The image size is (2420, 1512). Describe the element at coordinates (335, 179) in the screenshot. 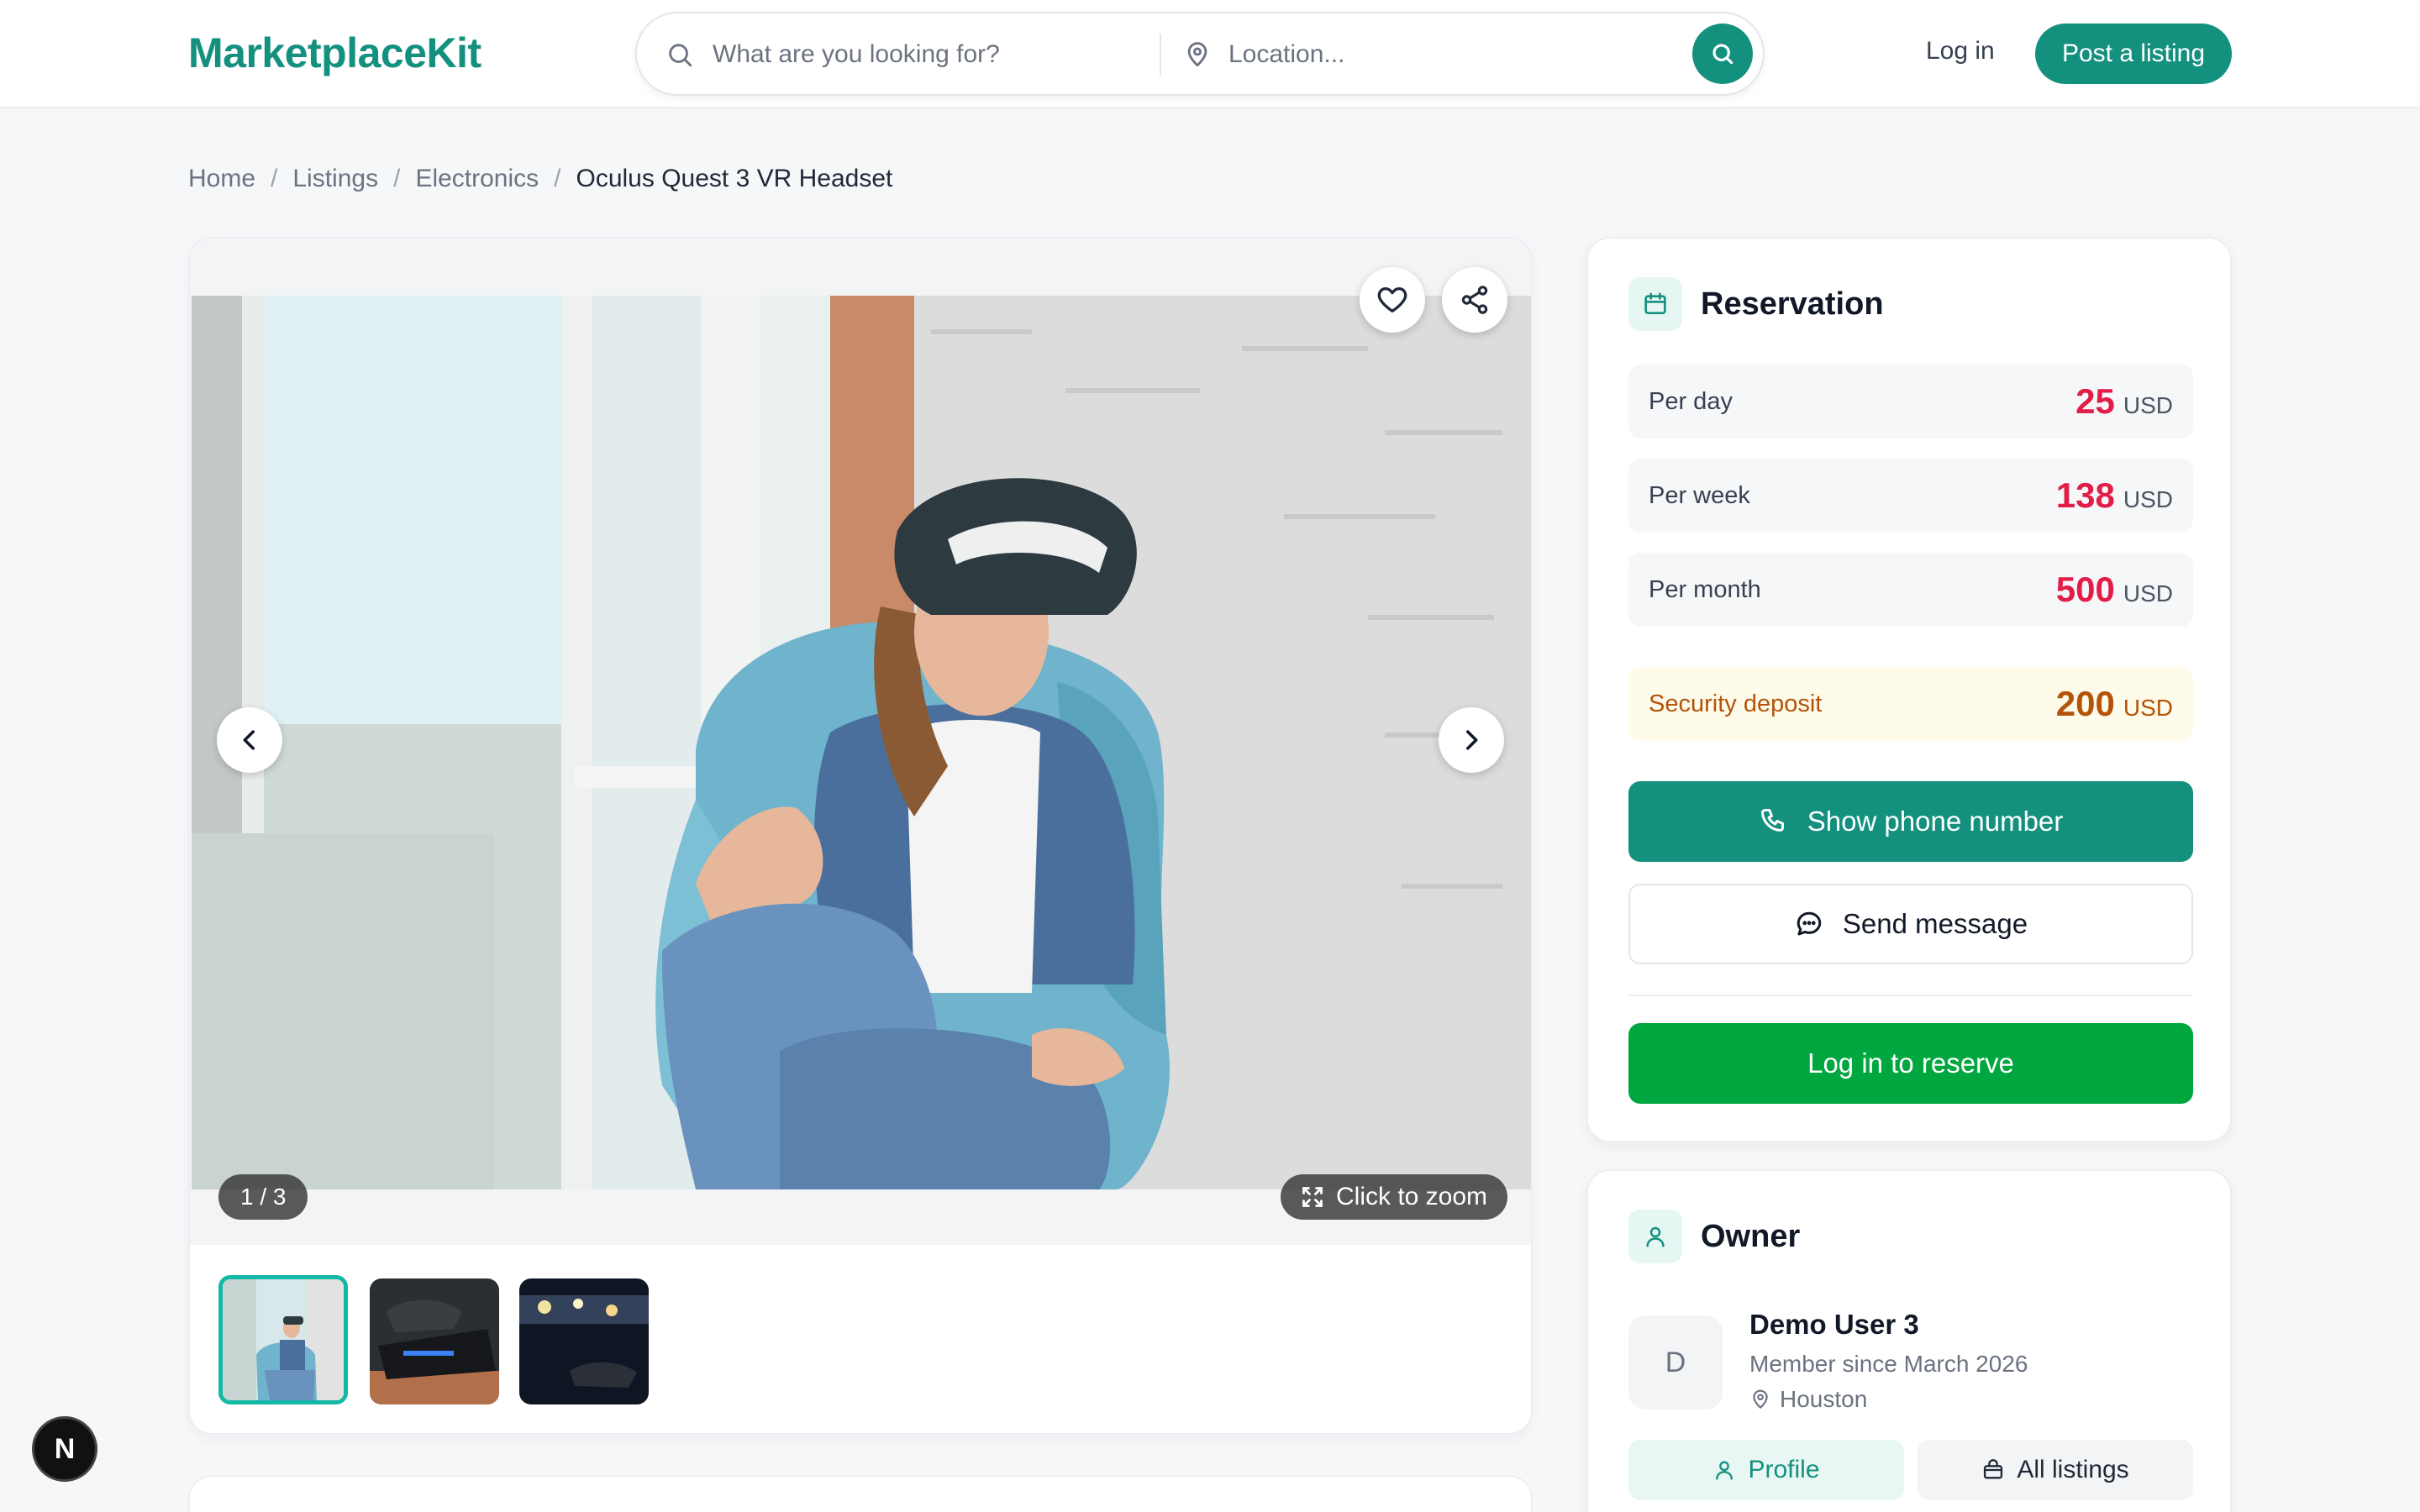

I see `breadcrumb-listings: Listings` at that location.